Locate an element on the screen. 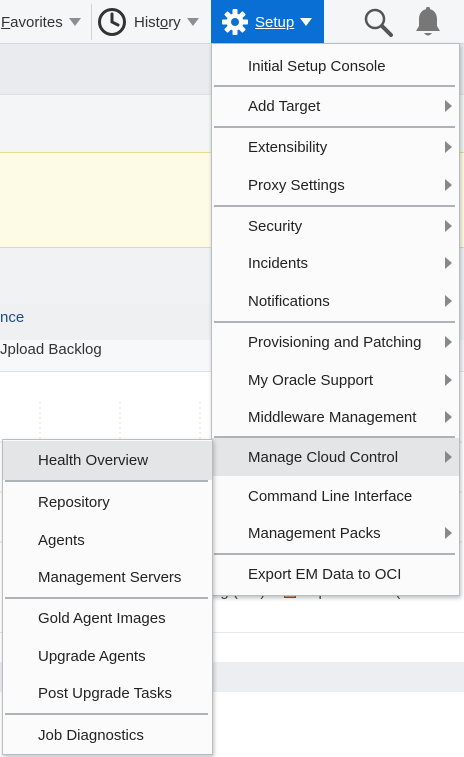 This screenshot has width=464, height=757. menu-item-notifications: Notifications is located at coordinates (335, 301).